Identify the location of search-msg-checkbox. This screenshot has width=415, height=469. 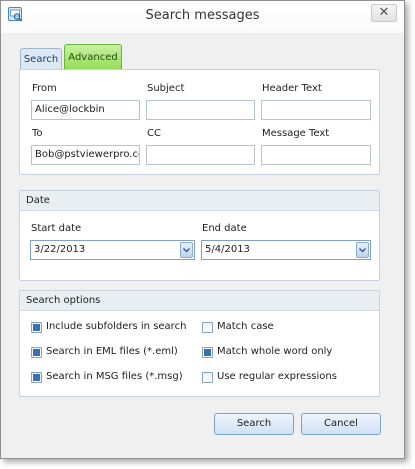
(36, 377).